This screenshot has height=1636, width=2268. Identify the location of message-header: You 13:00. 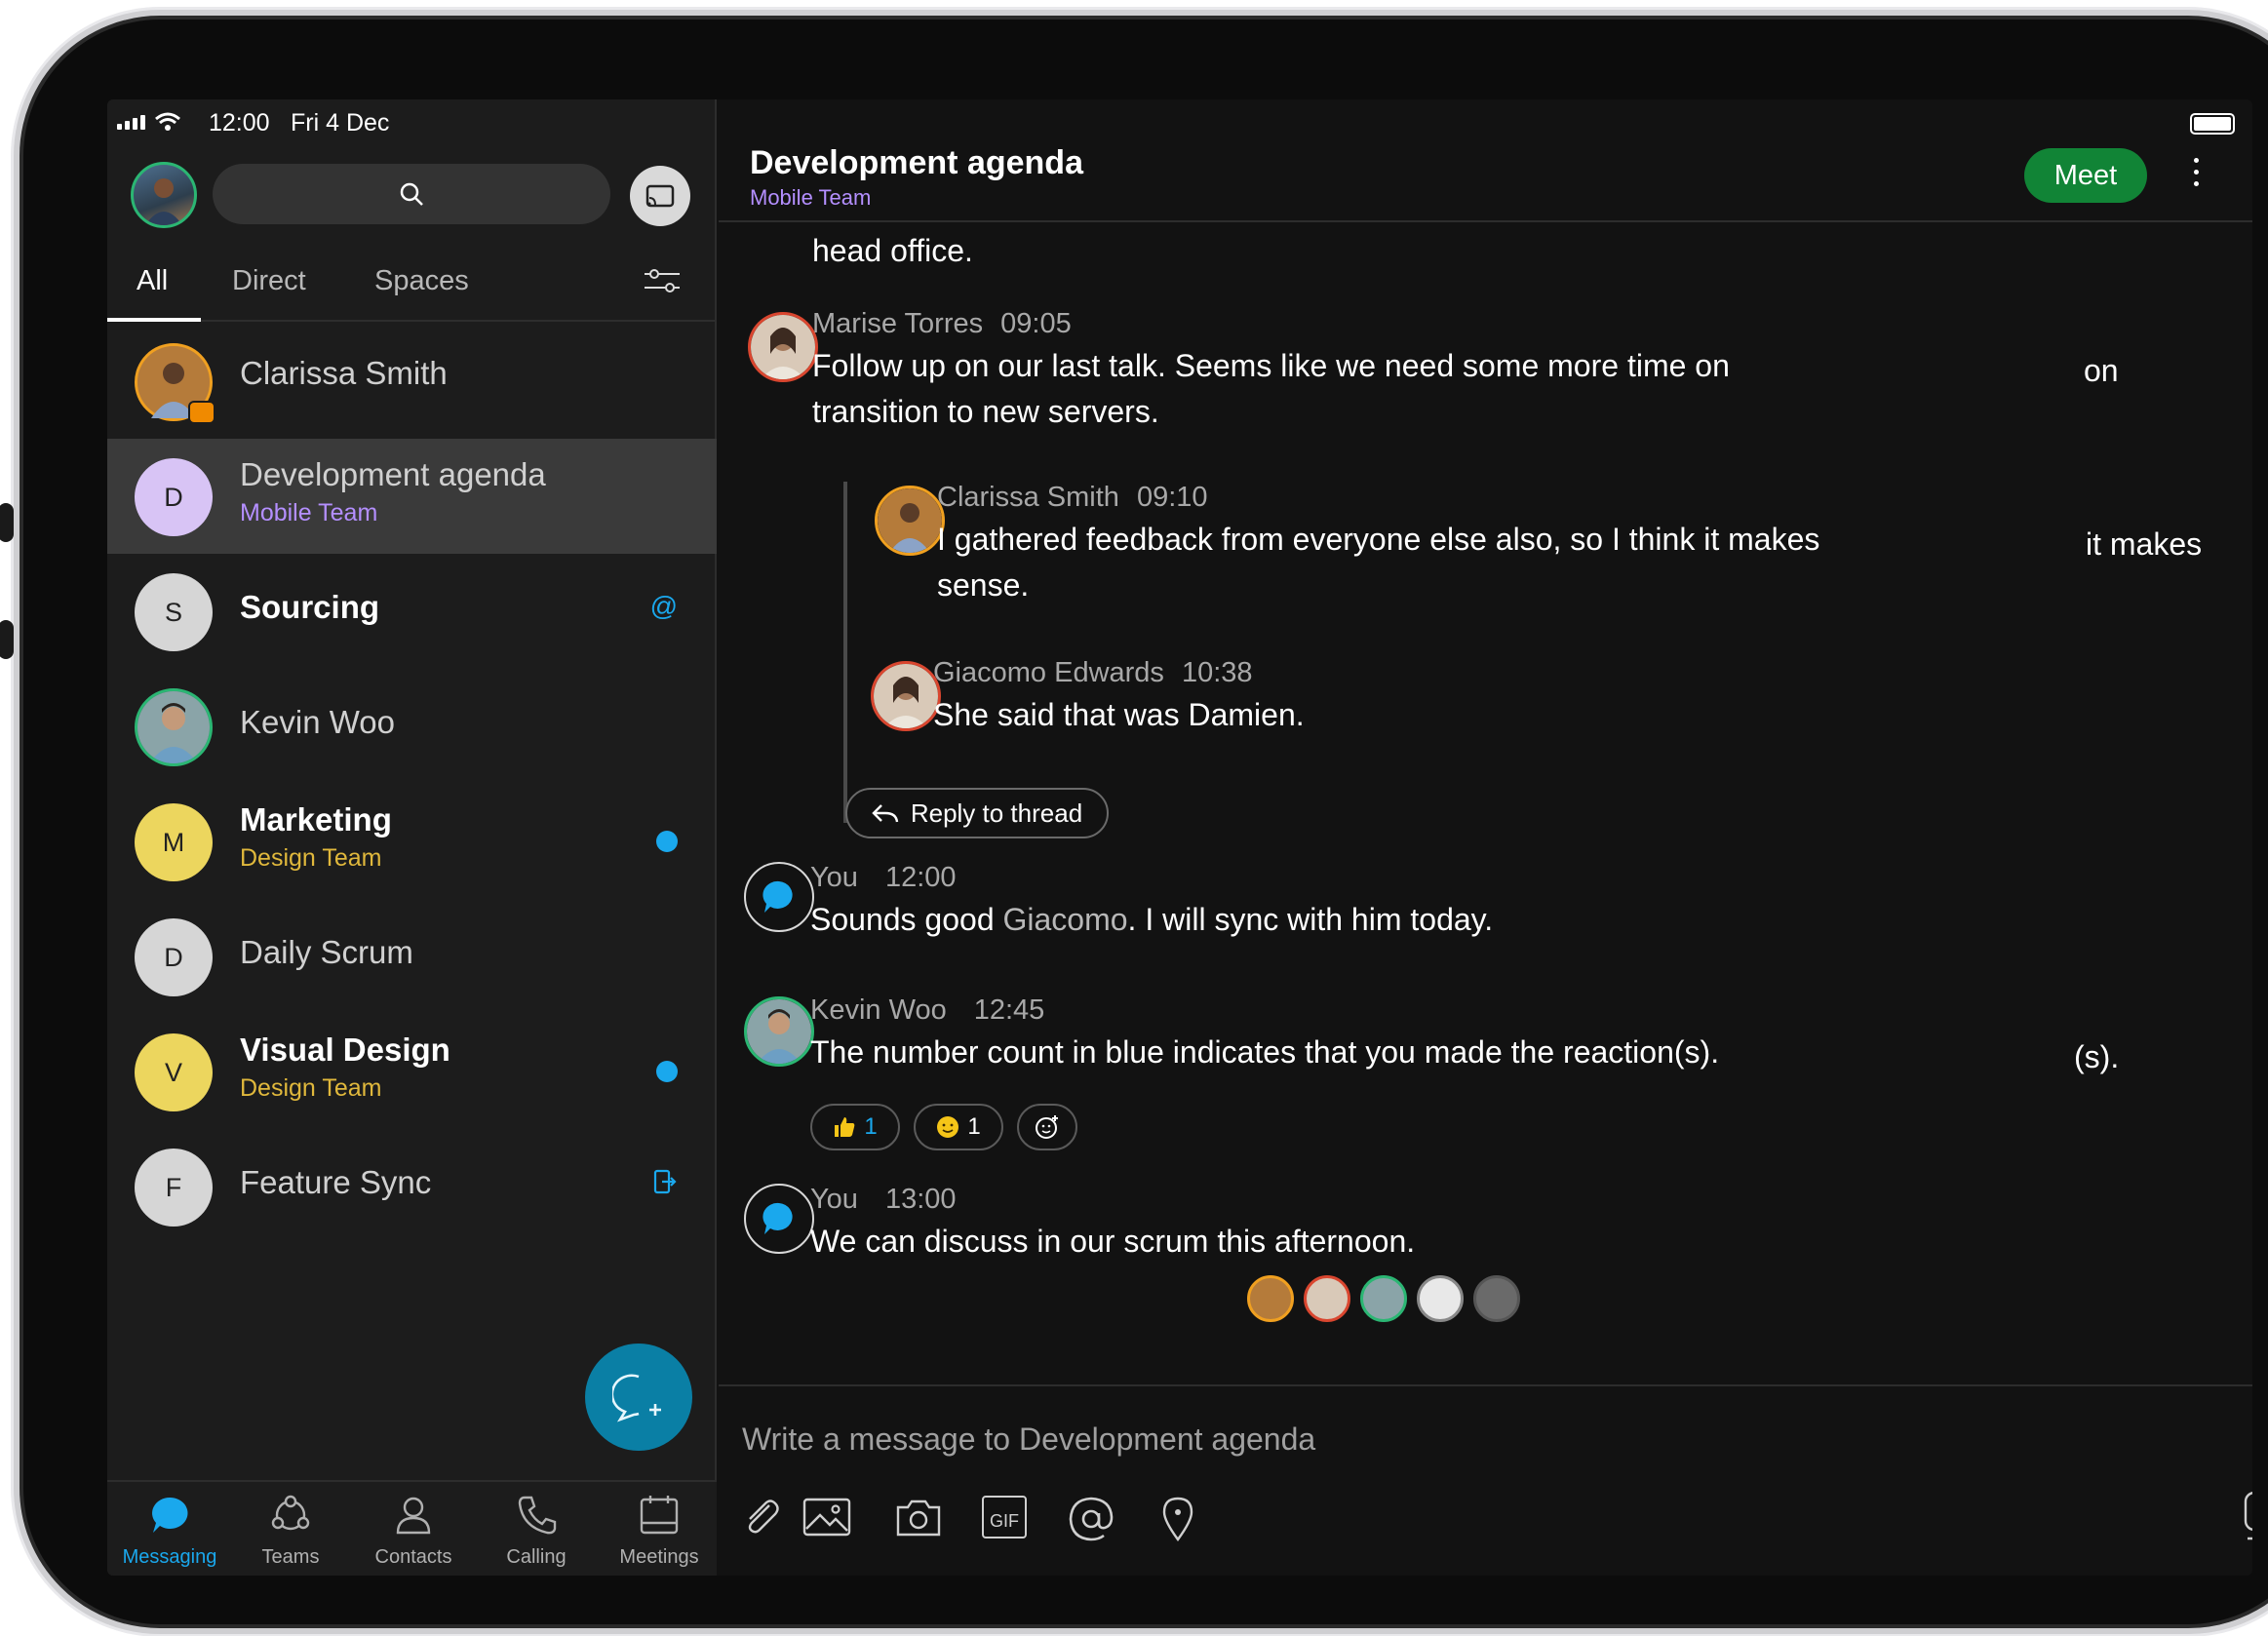
(884, 1200).